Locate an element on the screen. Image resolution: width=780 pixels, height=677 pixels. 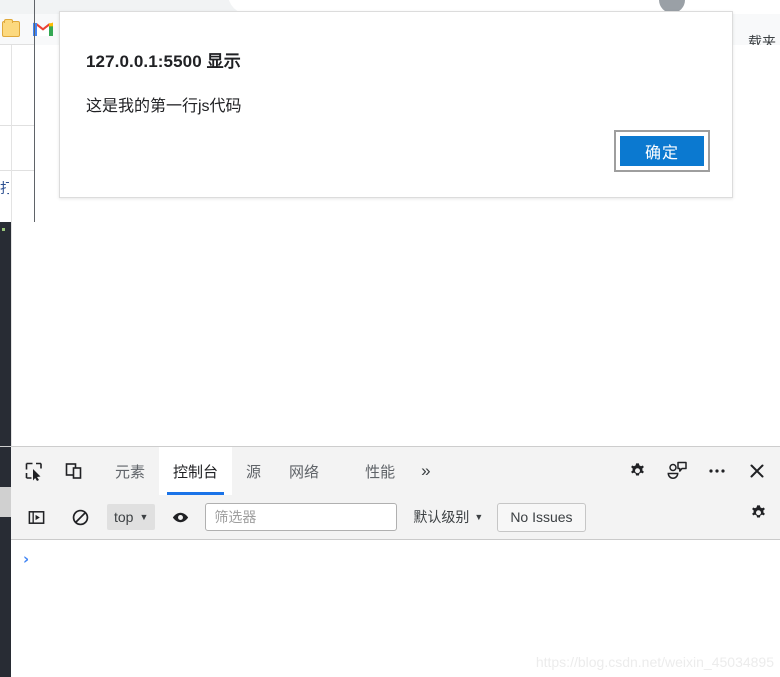
window-left-divider is located at coordinates (34, 111).